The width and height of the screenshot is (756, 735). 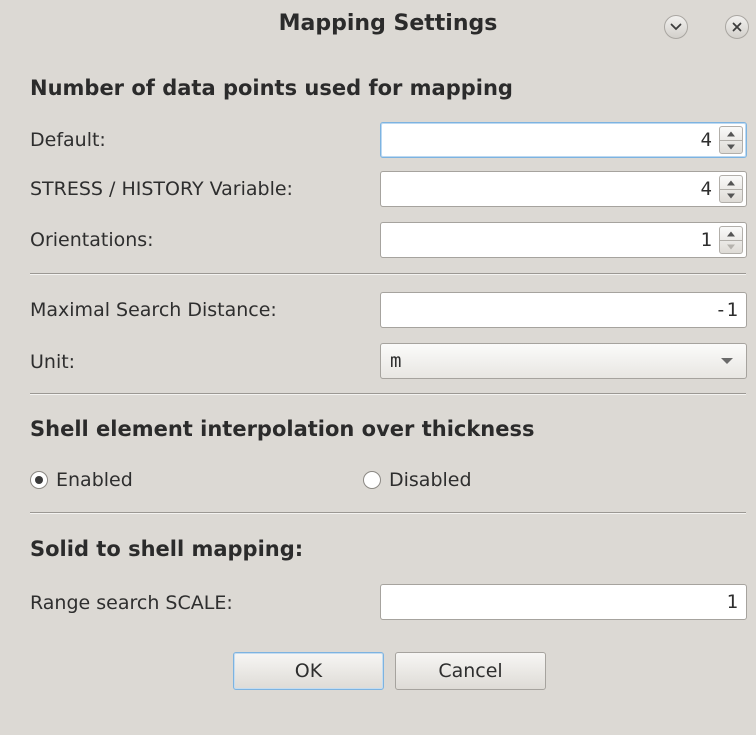 I want to click on orientations-label: Orientations:, so click(x=92, y=240).